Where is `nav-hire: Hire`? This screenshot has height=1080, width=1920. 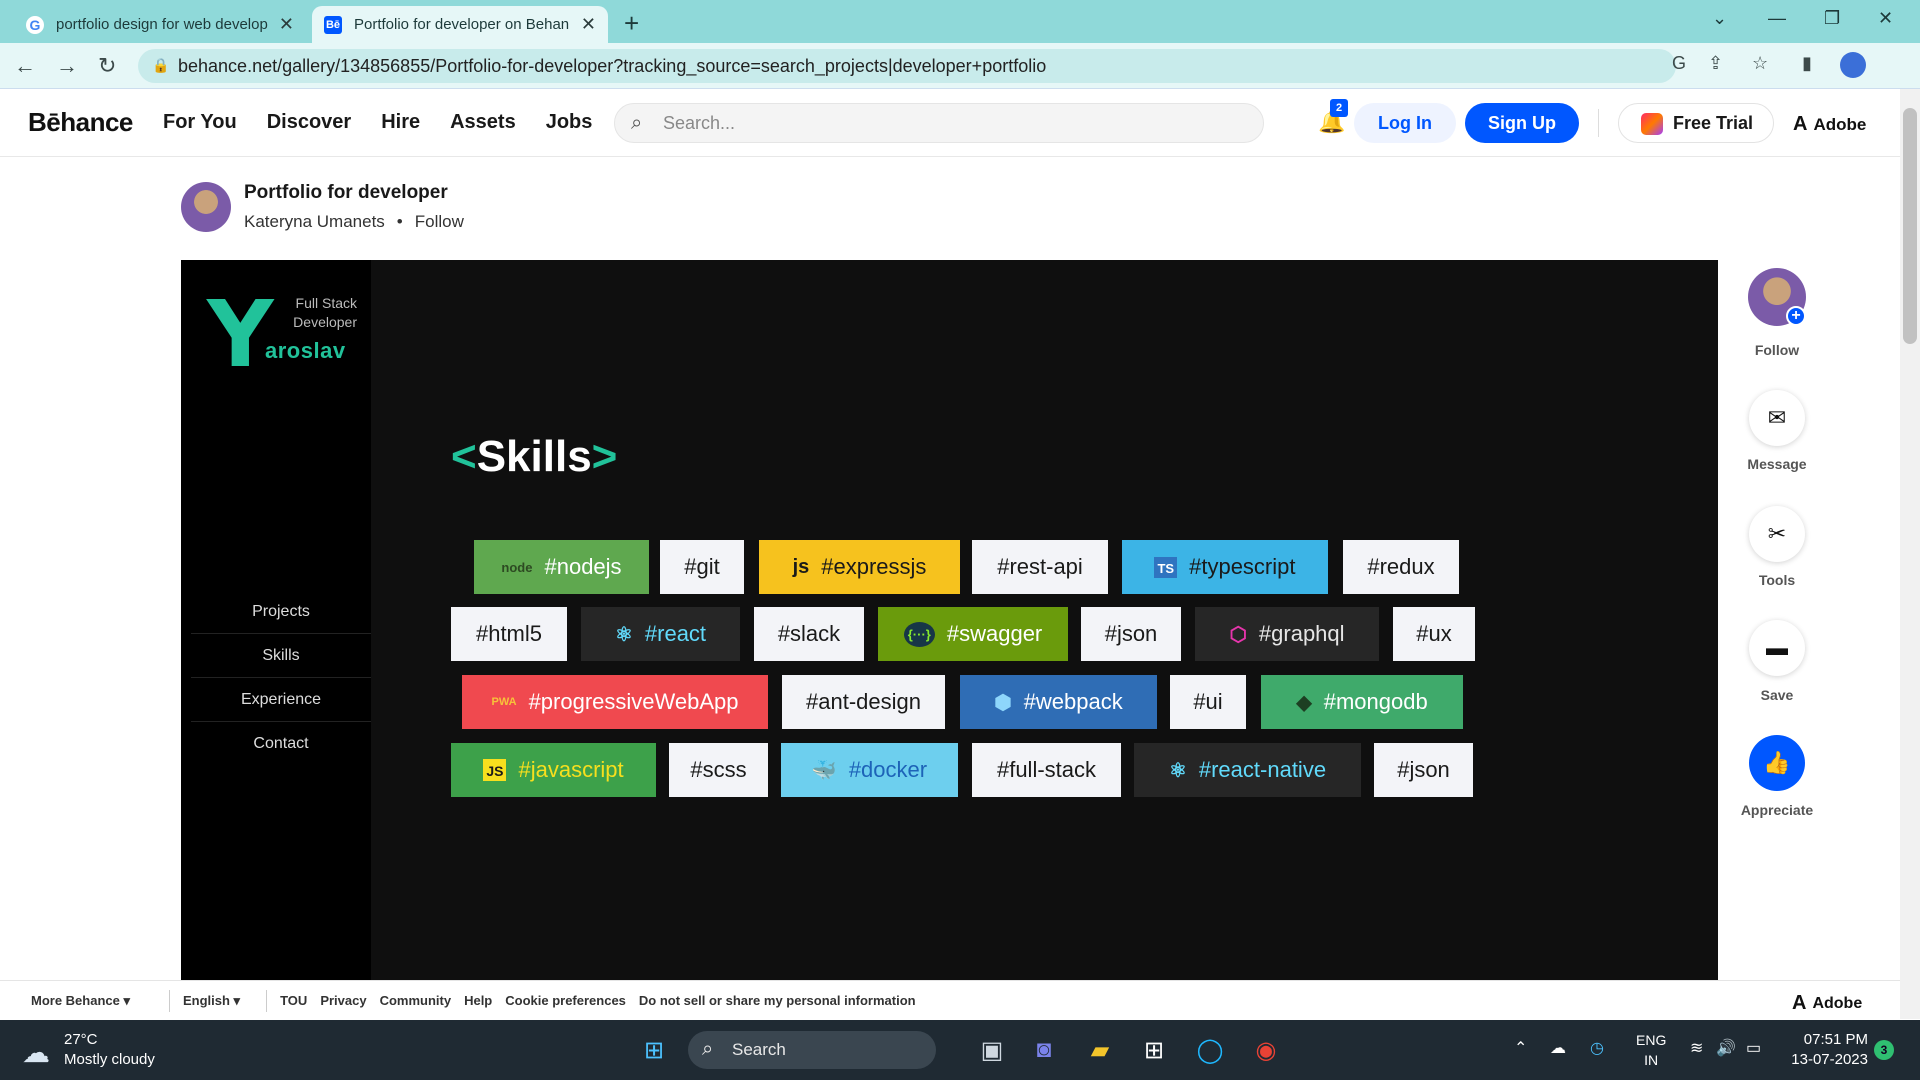
nav-hire: Hire is located at coordinates (400, 122).